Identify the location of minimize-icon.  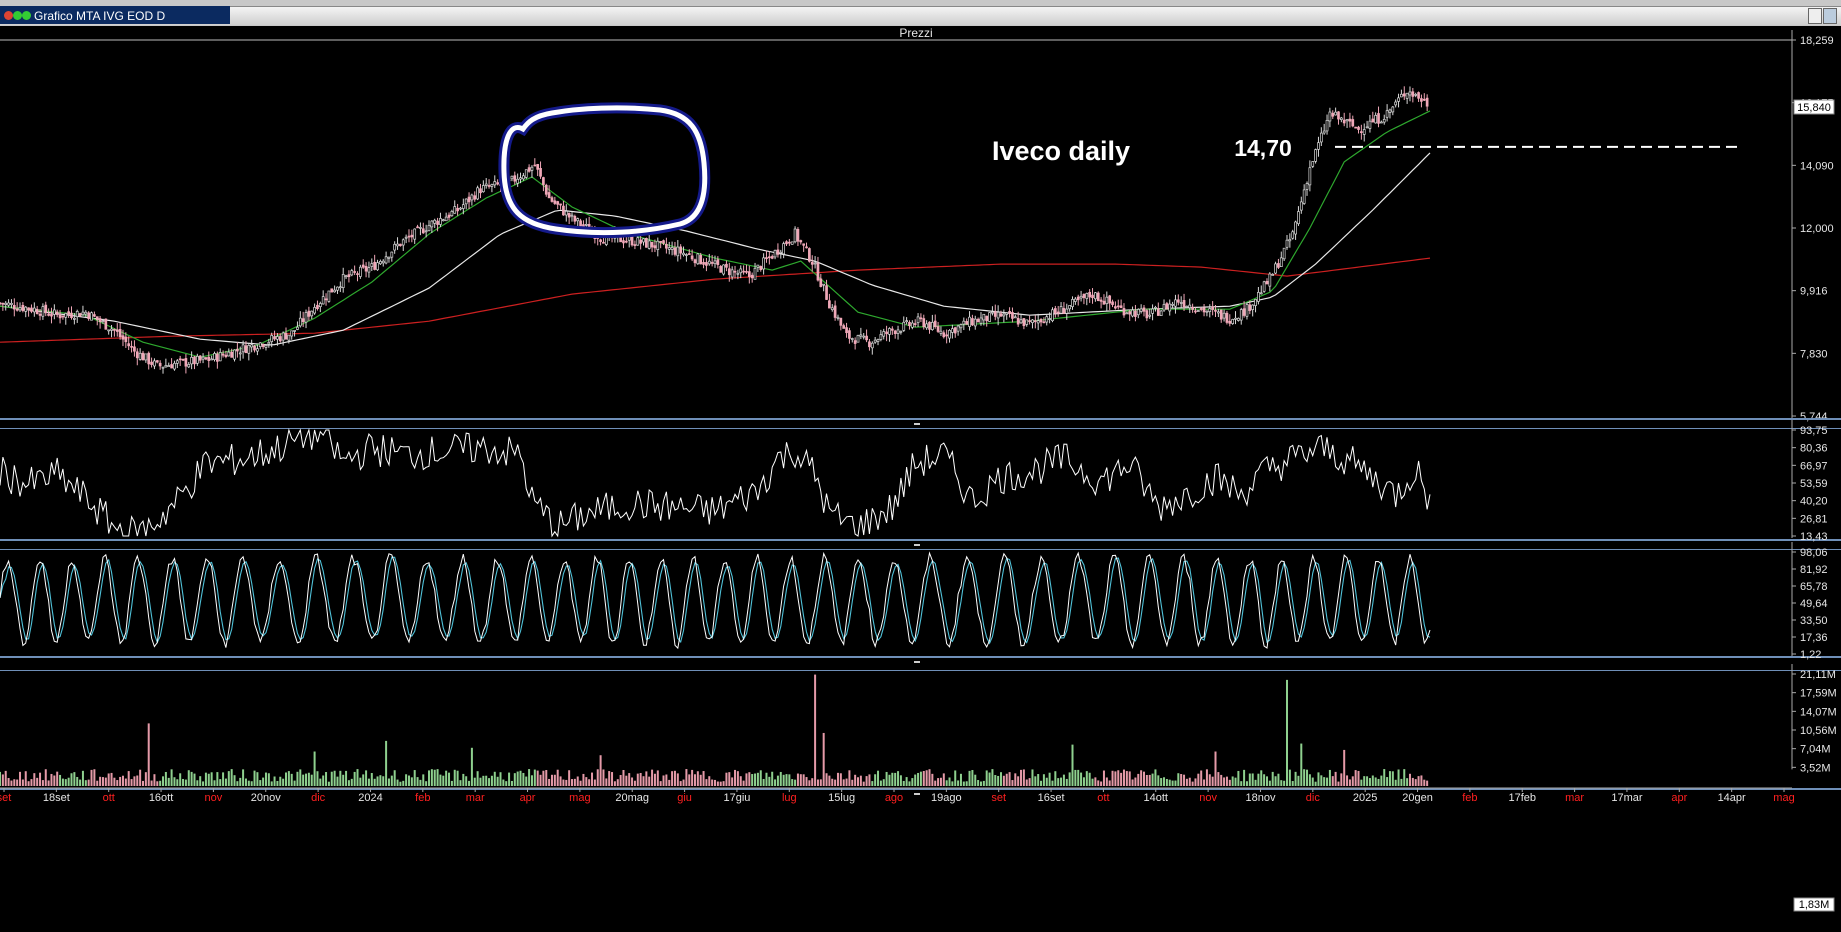
(1815, 16).